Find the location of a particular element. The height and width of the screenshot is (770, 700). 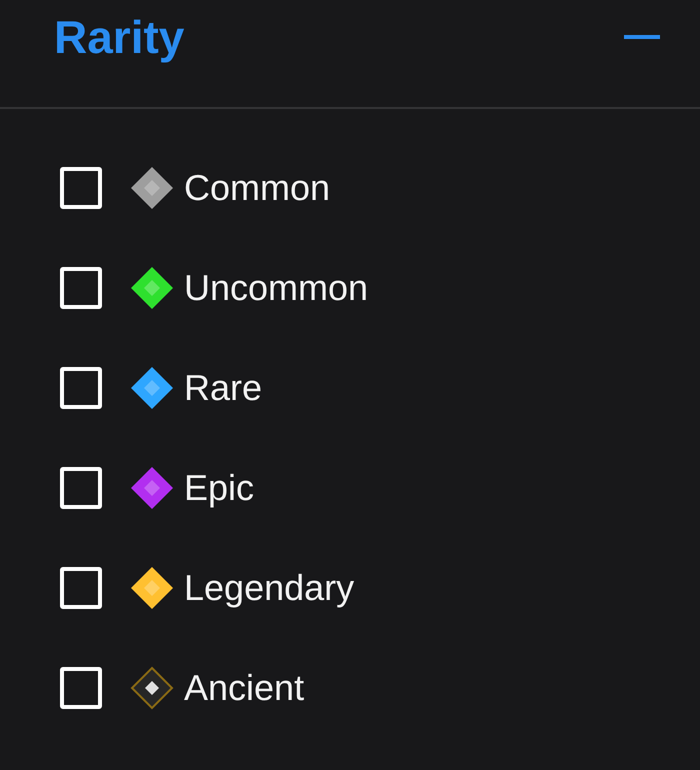

rarity-label: Legendary is located at coordinates (269, 588).